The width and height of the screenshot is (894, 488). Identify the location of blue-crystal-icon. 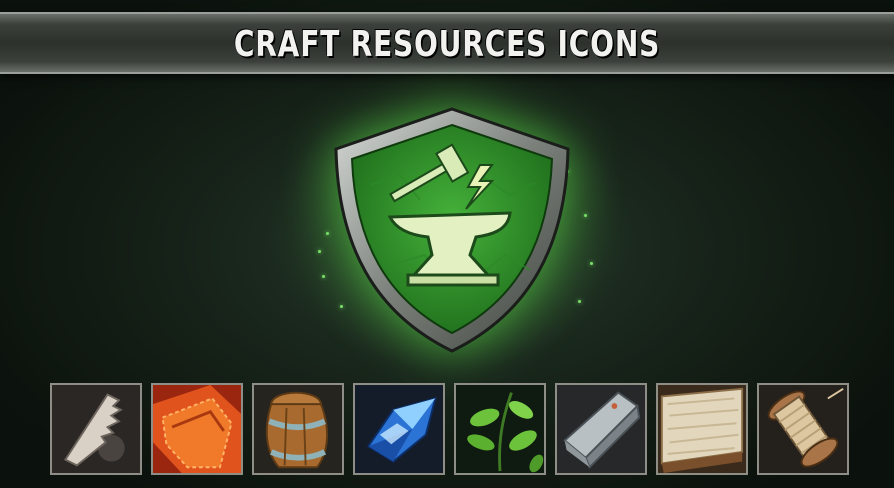
(399, 429).